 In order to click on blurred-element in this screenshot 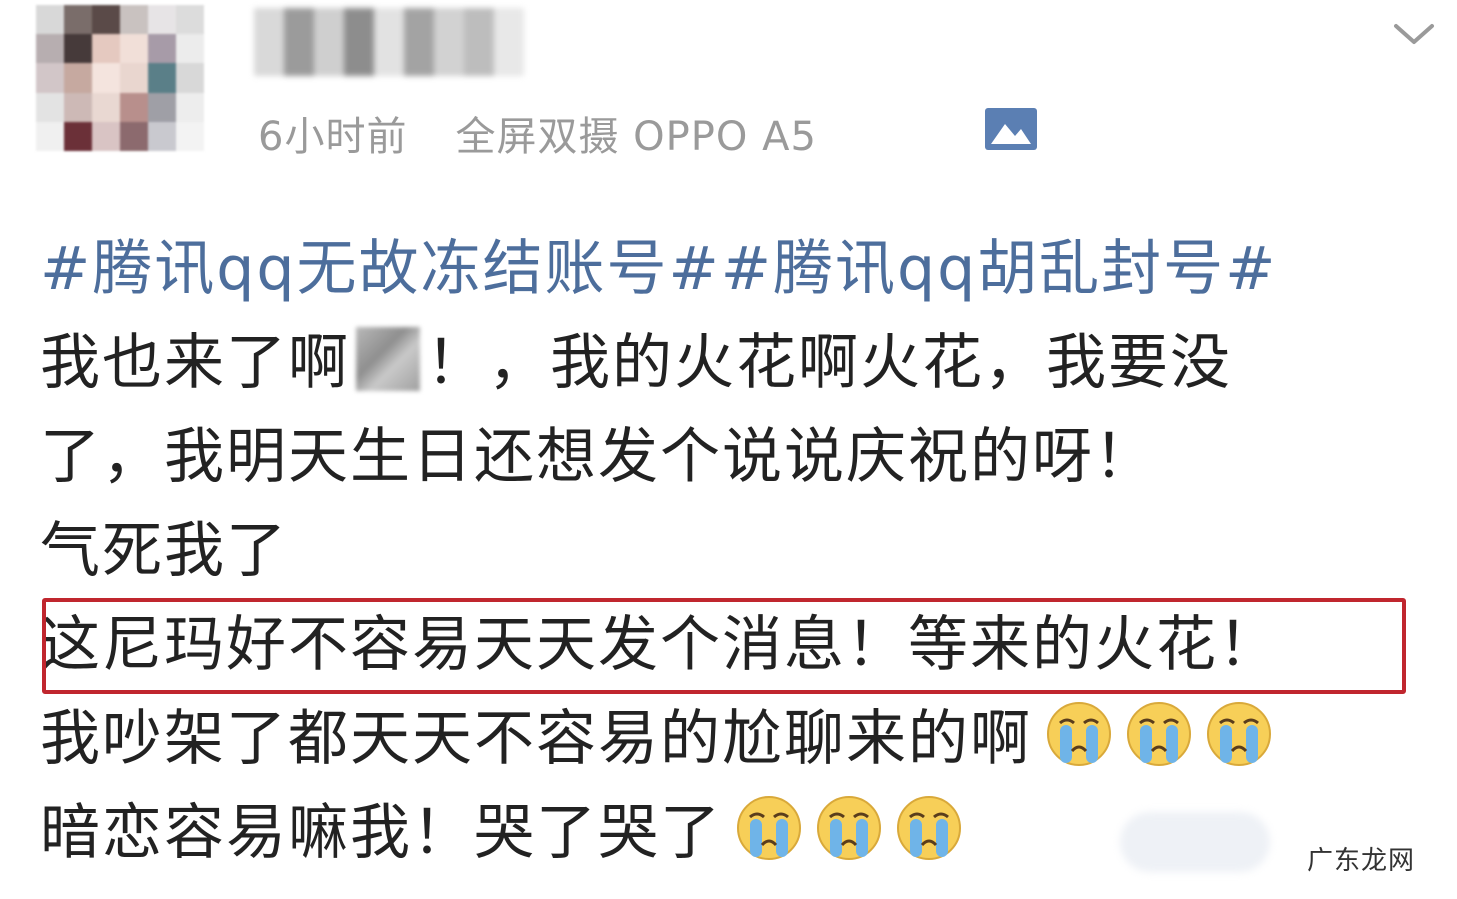, I will do `click(1195, 842)`.